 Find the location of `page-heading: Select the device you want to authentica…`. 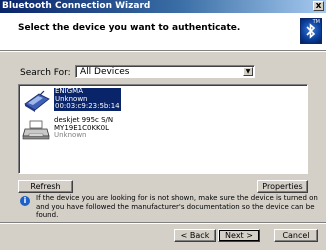

page-heading: Select the device you want to authentica… is located at coordinates (129, 28).